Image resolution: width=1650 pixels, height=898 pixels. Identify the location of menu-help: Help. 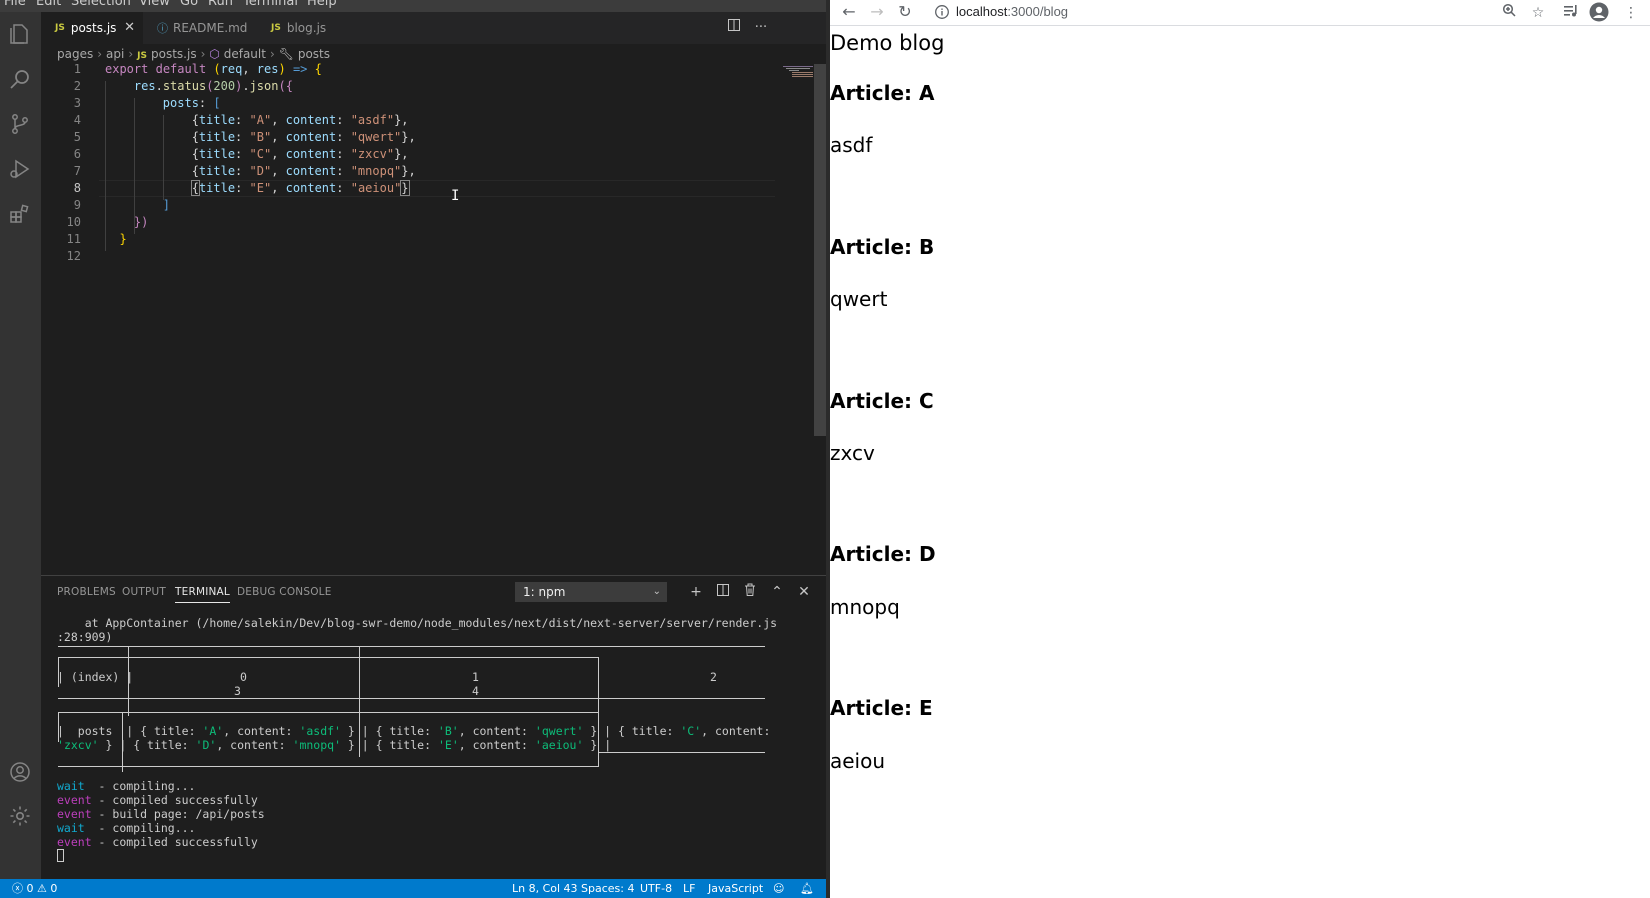
(322, 4).